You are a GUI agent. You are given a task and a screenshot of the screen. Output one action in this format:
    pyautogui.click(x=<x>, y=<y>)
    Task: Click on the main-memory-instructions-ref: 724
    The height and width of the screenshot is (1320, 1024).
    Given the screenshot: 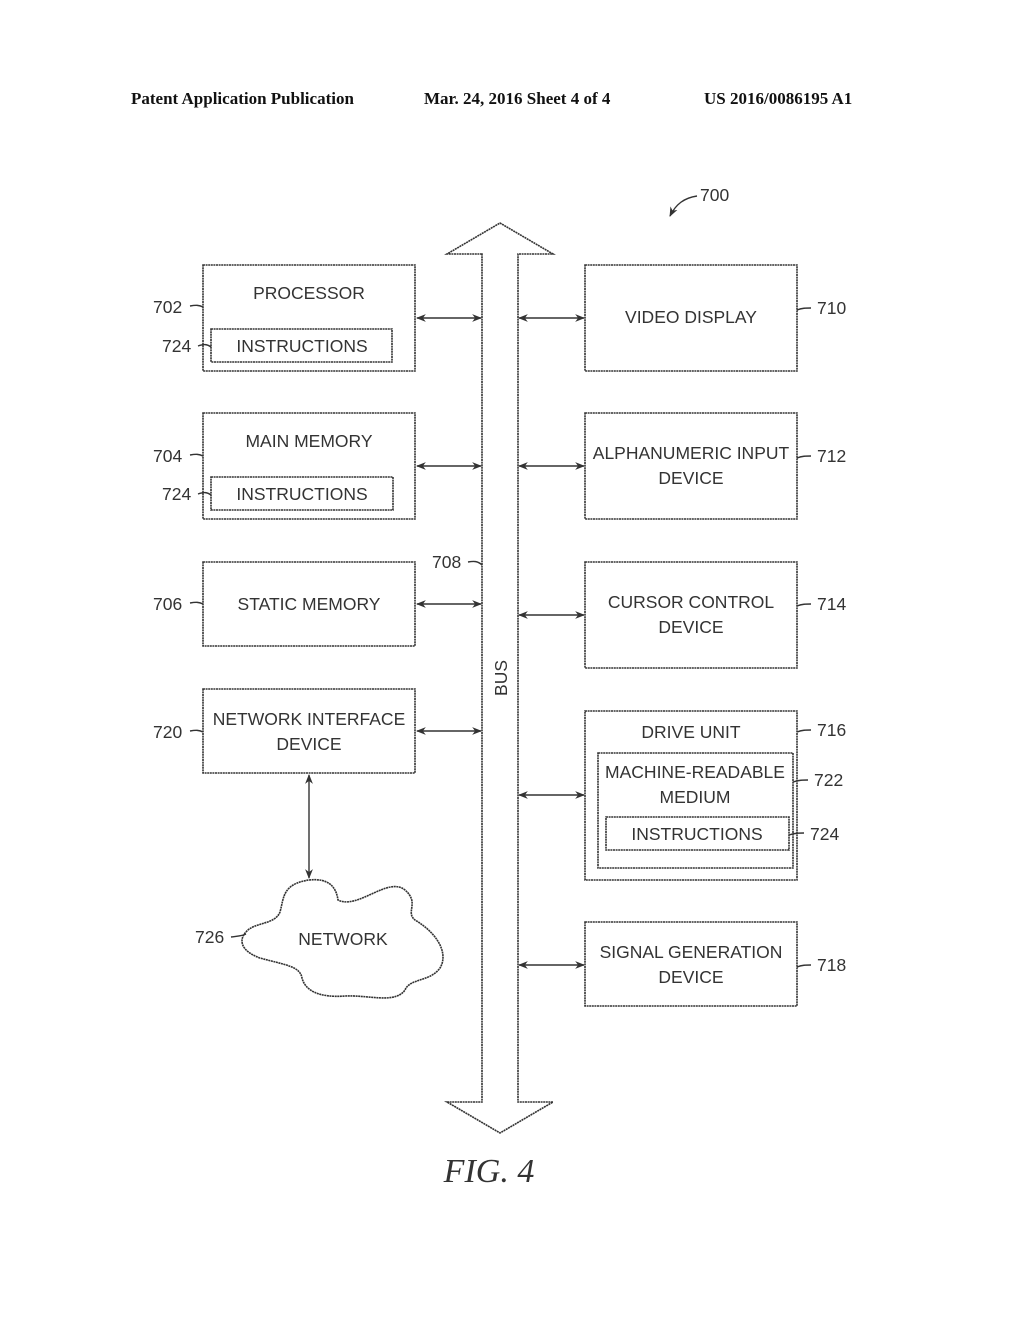 What is the action you would take?
    pyautogui.click(x=176, y=494)
    